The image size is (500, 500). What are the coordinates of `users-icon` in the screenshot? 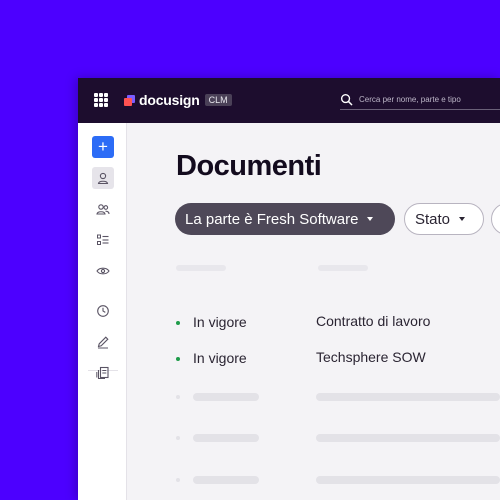 It's located at (103, 209).